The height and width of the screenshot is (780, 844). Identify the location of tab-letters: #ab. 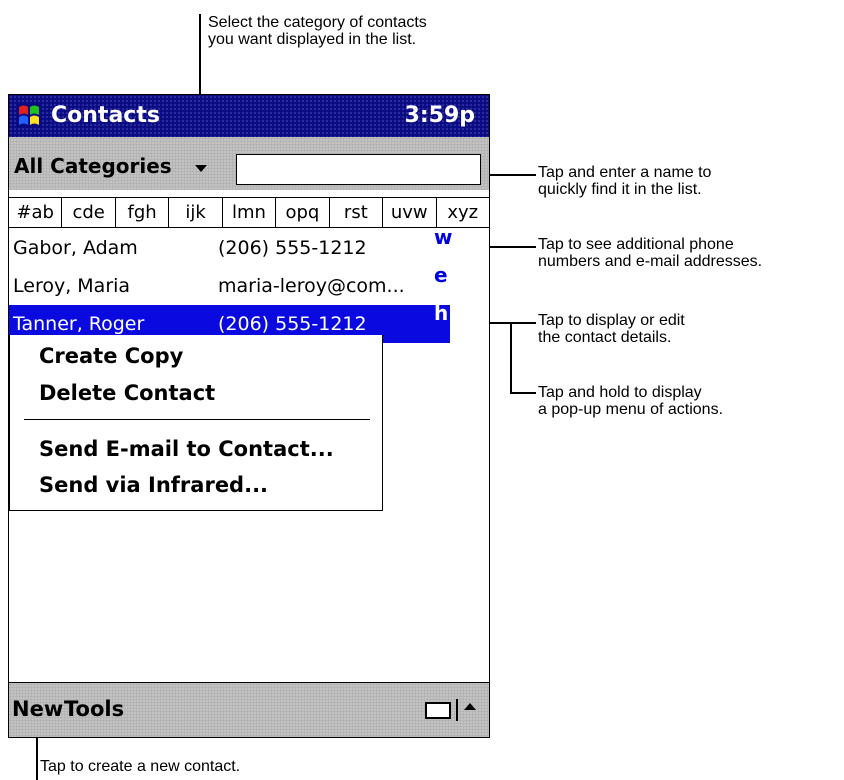
(36, 212).